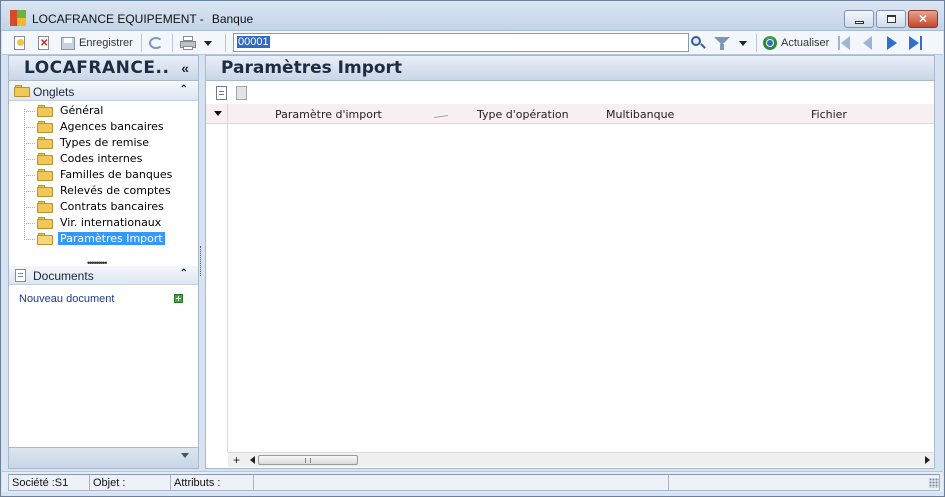 This screenshot has width=945, height=497. I want to click on tab-label: Codes internes, so click(101, 158).